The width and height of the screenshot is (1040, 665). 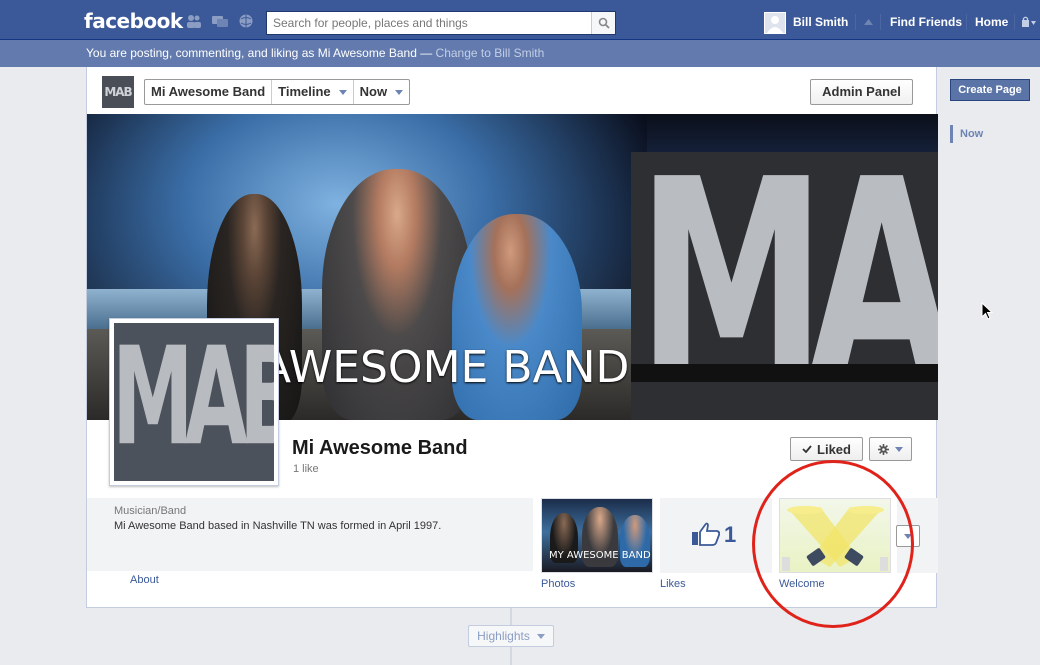 What do you see at coordinates (1029, 21) in the screenshot?
I see `account-settings-icon` at bounding box center [1029, 21].